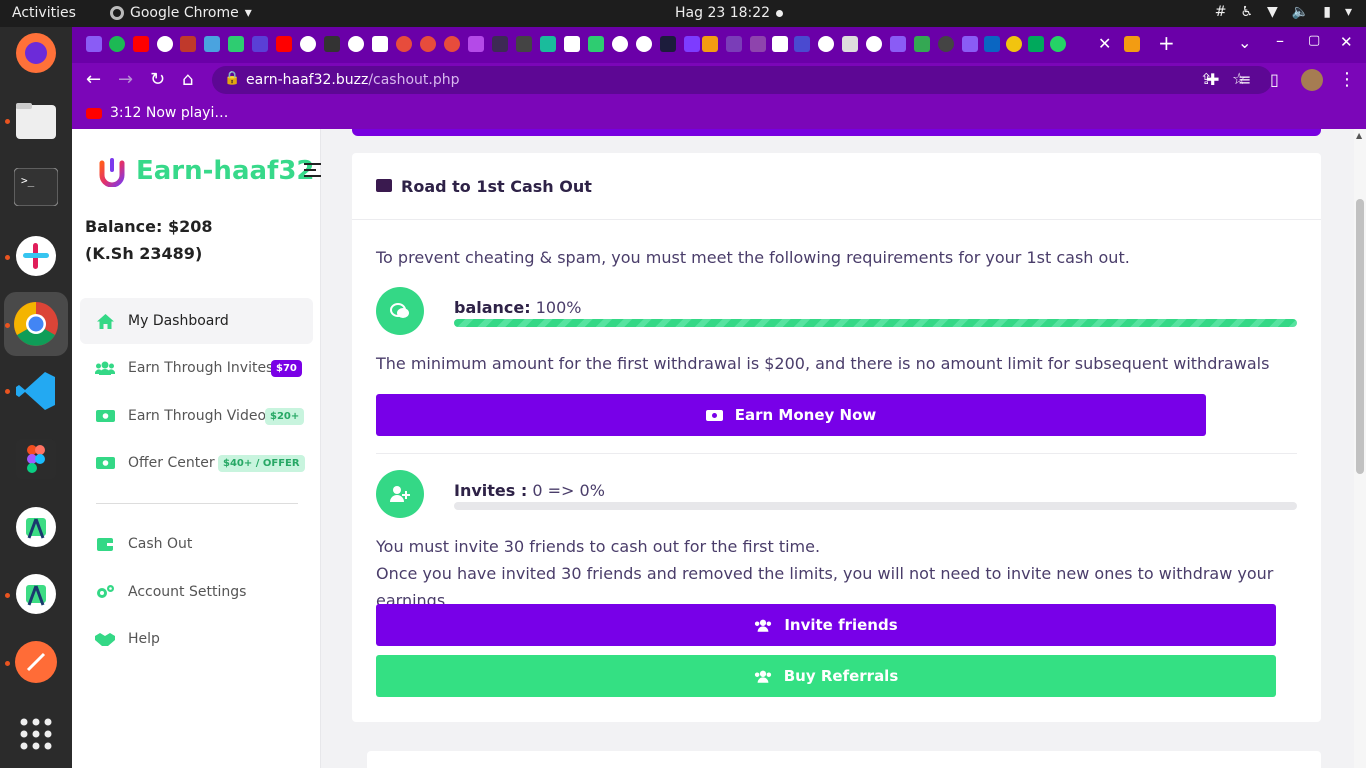  Describe the element at coordinates (1312, 80) in the screenshot. I see `profile-avatar` at that location.